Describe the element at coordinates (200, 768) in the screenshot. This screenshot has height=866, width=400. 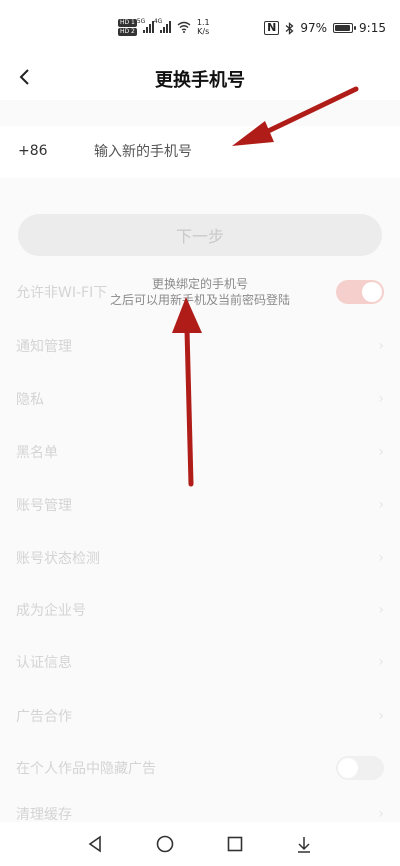
I see `bg-setting-row: 在个人作品中隐藏广告` at that location.